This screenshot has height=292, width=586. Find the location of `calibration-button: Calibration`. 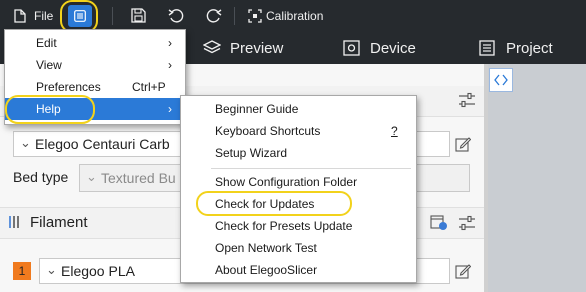

calibration-button: Calibration is located at coordinates (289, 16).